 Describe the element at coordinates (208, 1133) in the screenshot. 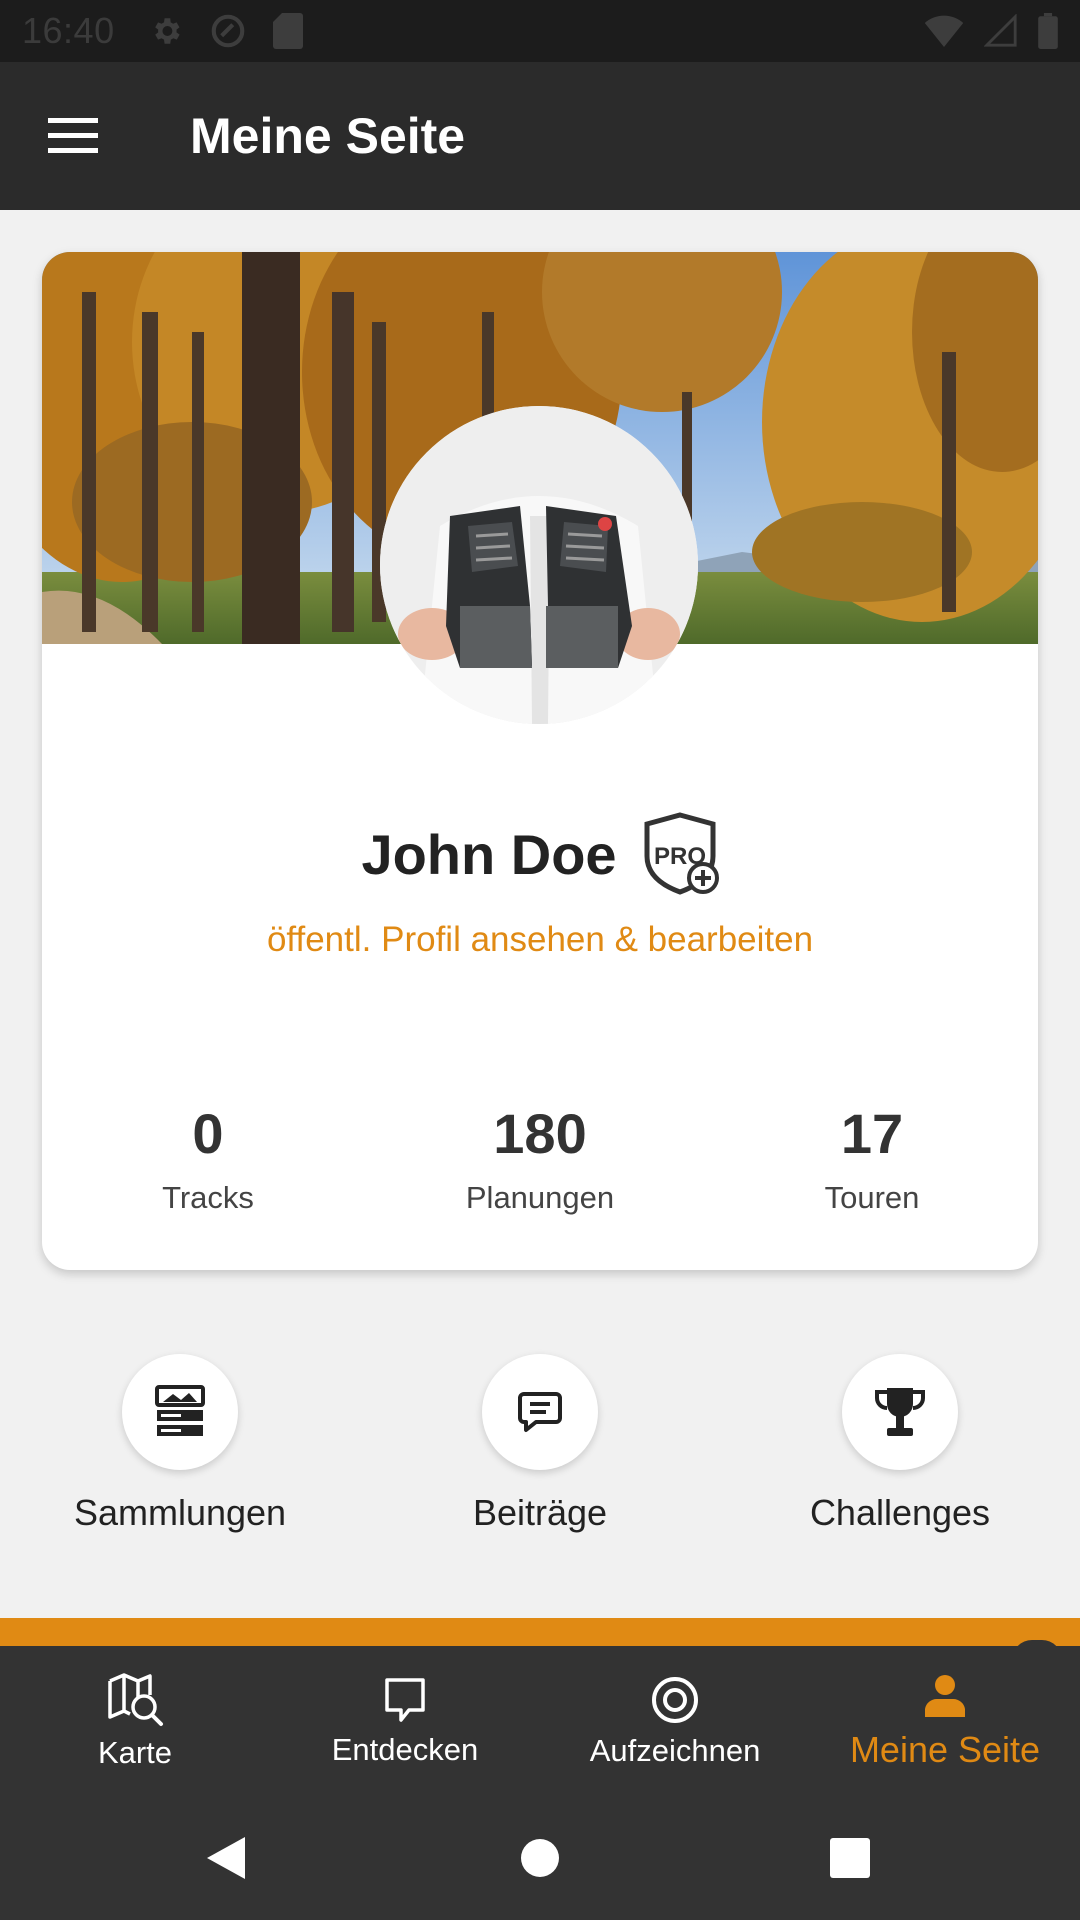

I see `stat-value: 0` at that location.